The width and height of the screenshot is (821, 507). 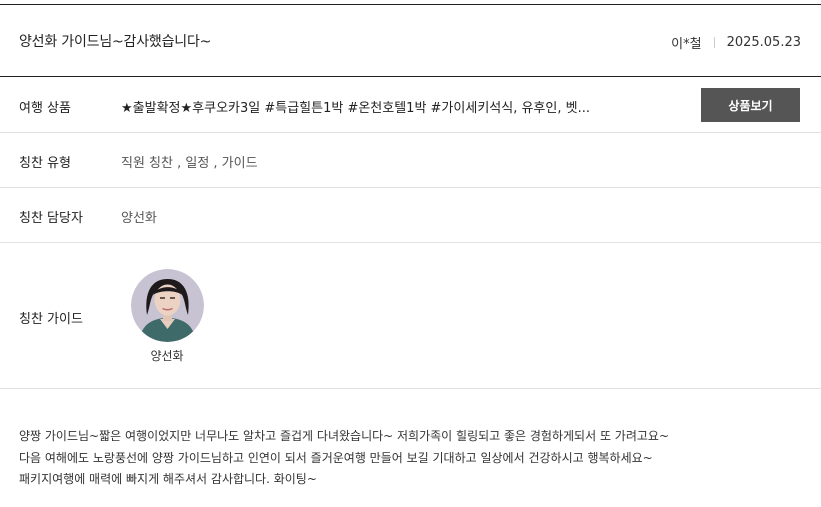 I want to click on meta-separator, so click(x=714, y=42).